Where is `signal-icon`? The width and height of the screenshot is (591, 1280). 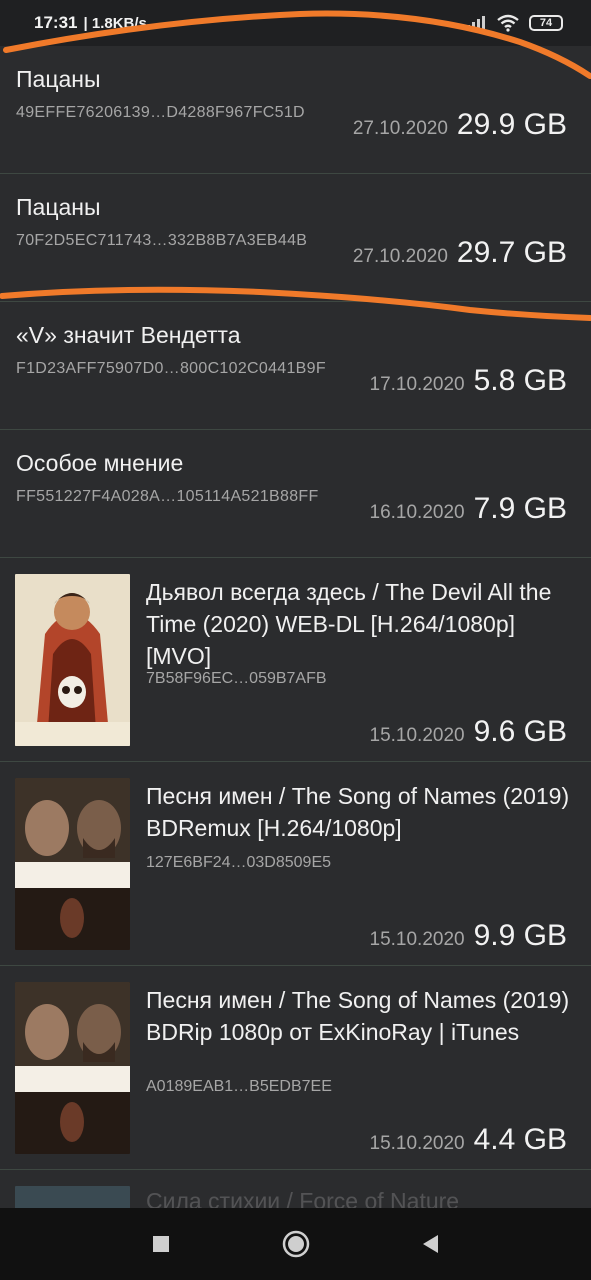
signal-icon is located at coordinates (476, 23).